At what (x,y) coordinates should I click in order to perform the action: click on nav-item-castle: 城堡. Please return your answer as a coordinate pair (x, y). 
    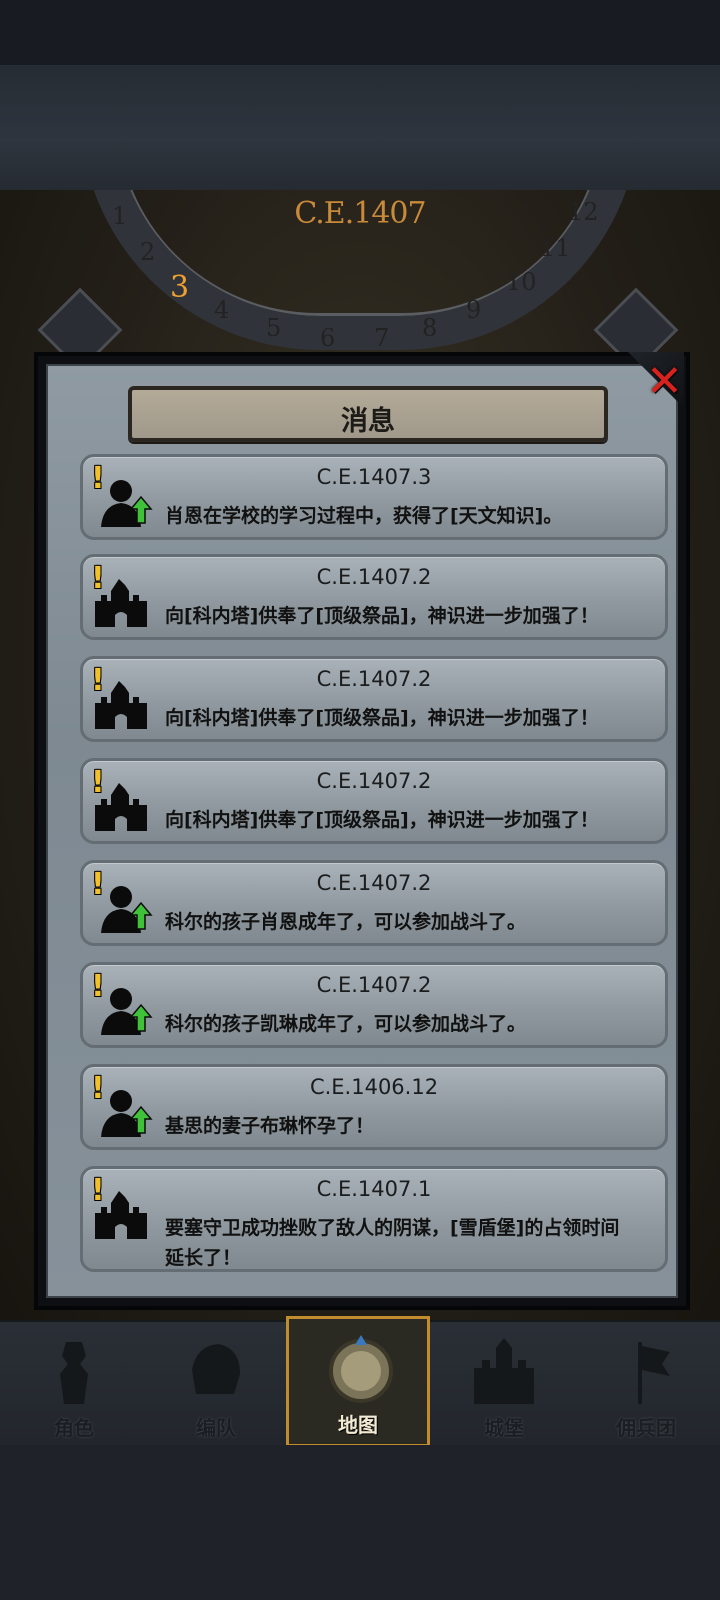
    Looking at the image, I should click on (504, 1384).